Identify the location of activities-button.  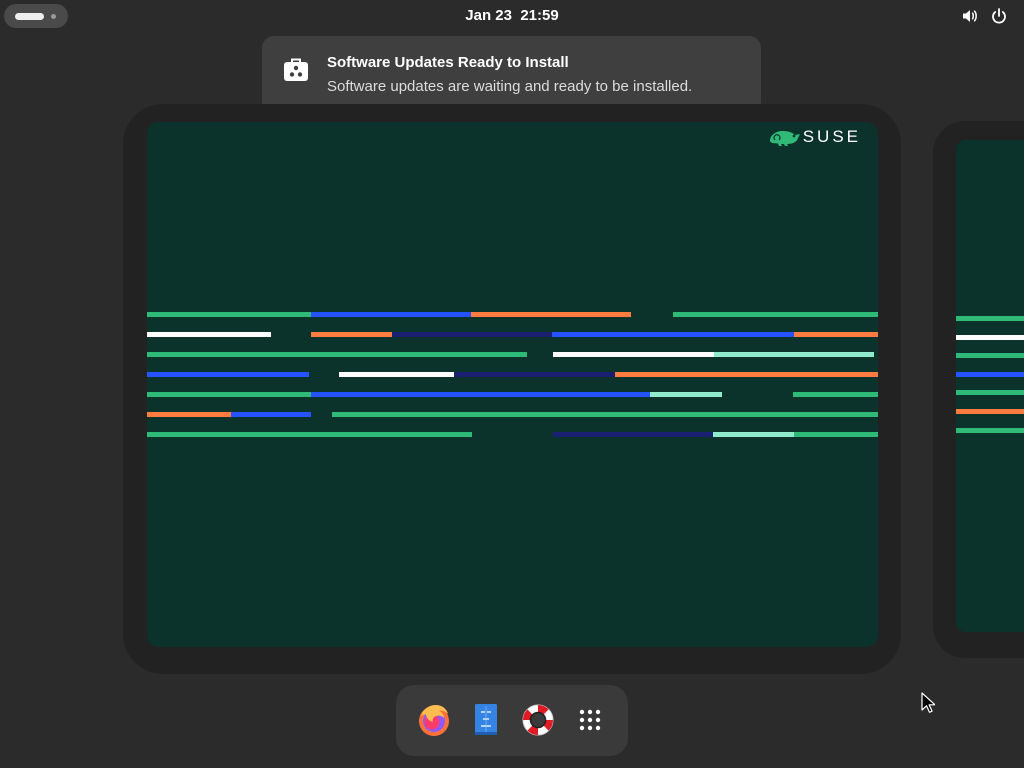
(36, 16).